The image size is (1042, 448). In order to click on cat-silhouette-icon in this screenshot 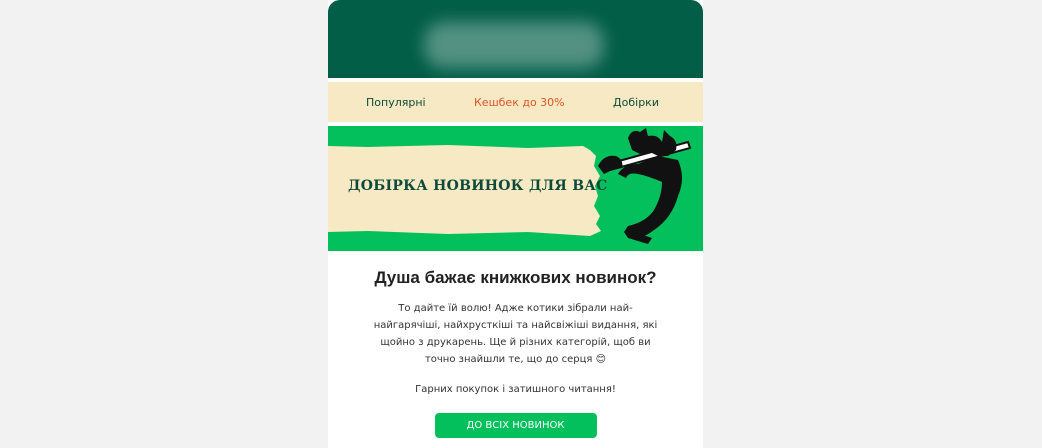, I will do `click(640, 186)`.